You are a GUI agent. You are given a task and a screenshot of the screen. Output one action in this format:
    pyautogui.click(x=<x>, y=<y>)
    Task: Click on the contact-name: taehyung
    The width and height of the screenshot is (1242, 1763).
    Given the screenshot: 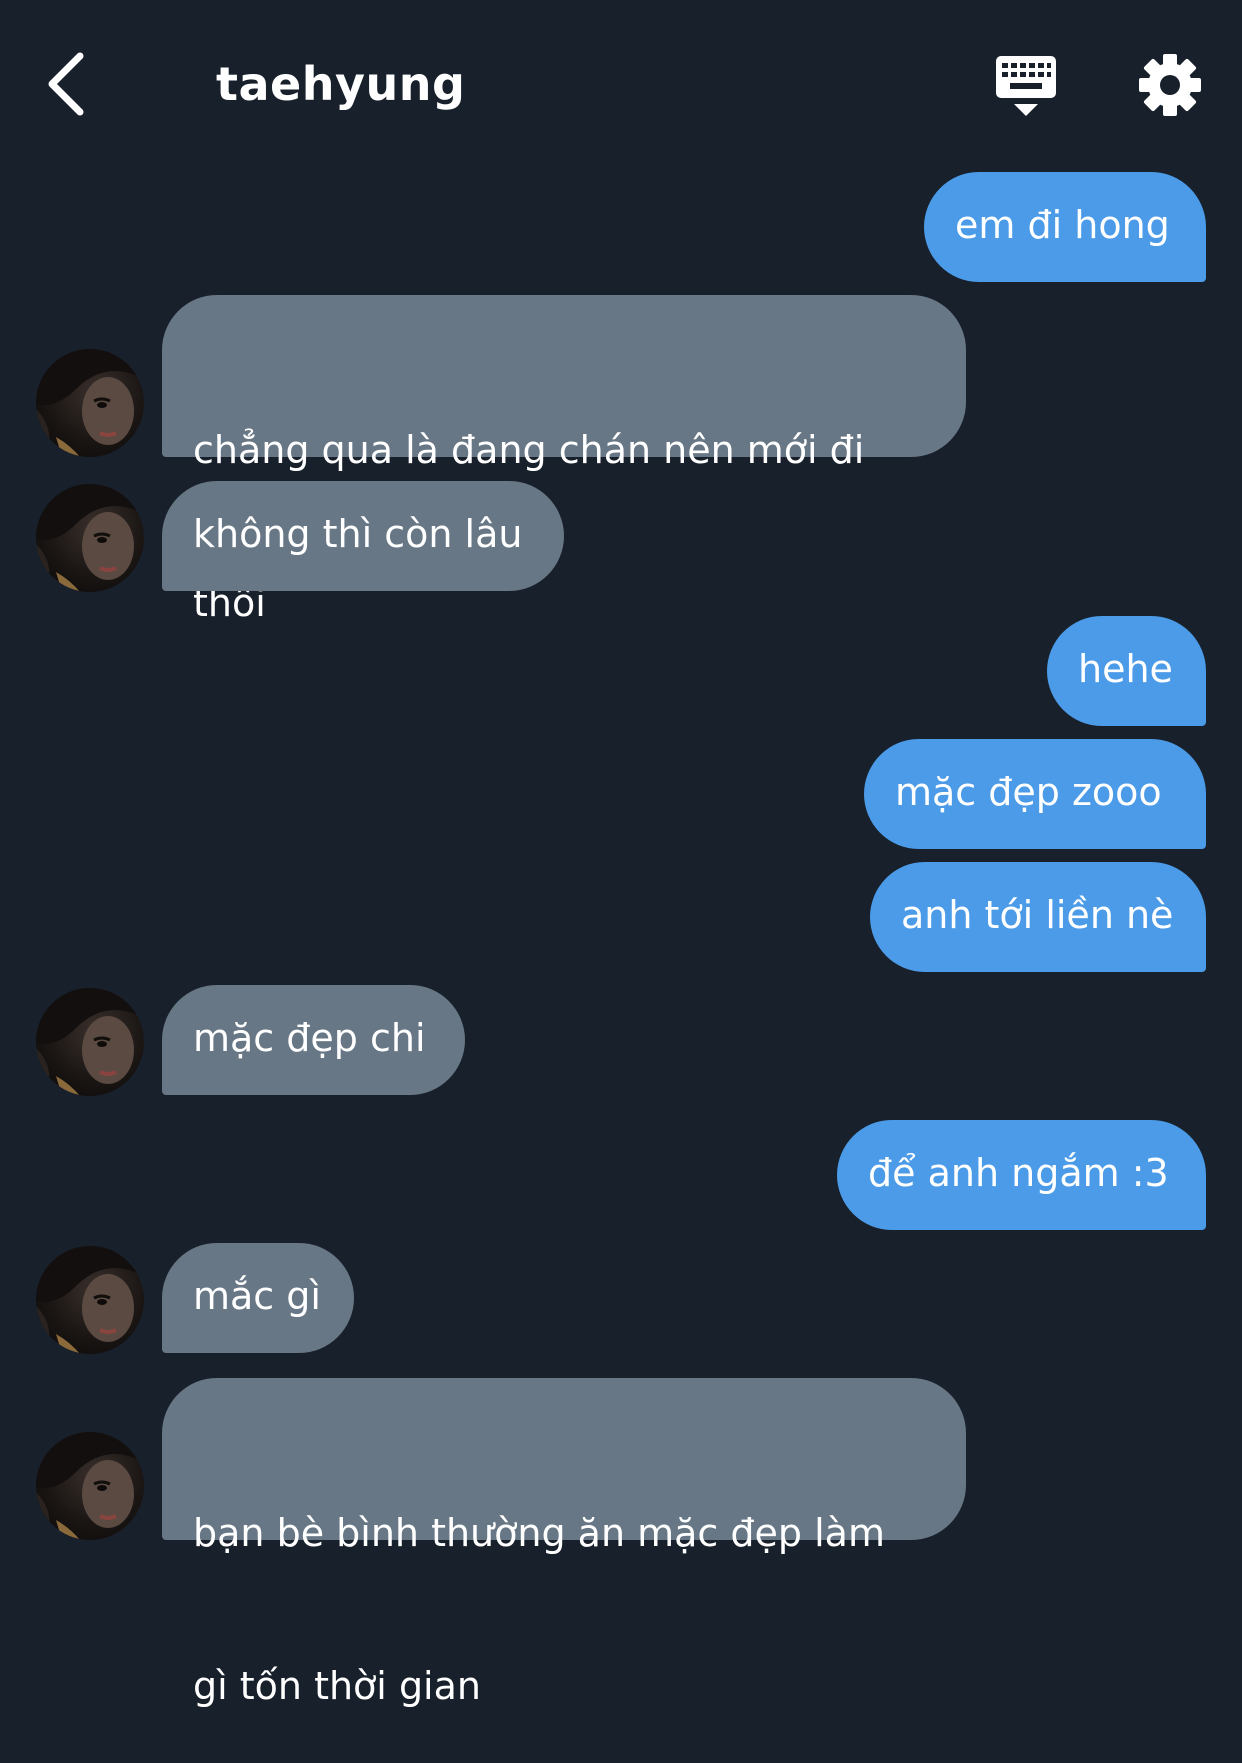 What is the action you would take?
    pyautogui.click(x=340, y=84)
    